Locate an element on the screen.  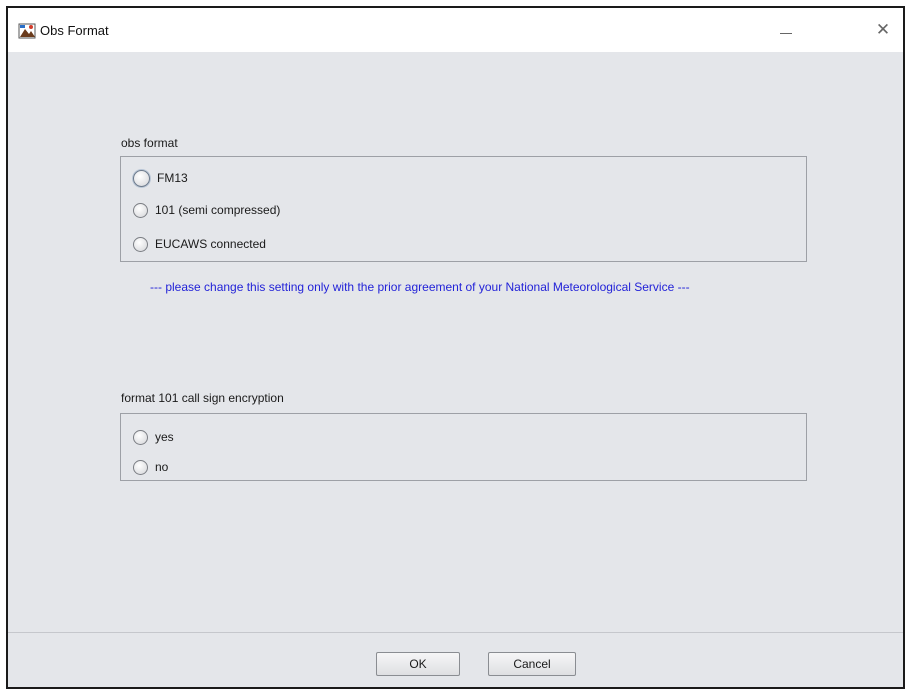
call-sign-encryption-group: yes no is located at coordinates (463, 447).